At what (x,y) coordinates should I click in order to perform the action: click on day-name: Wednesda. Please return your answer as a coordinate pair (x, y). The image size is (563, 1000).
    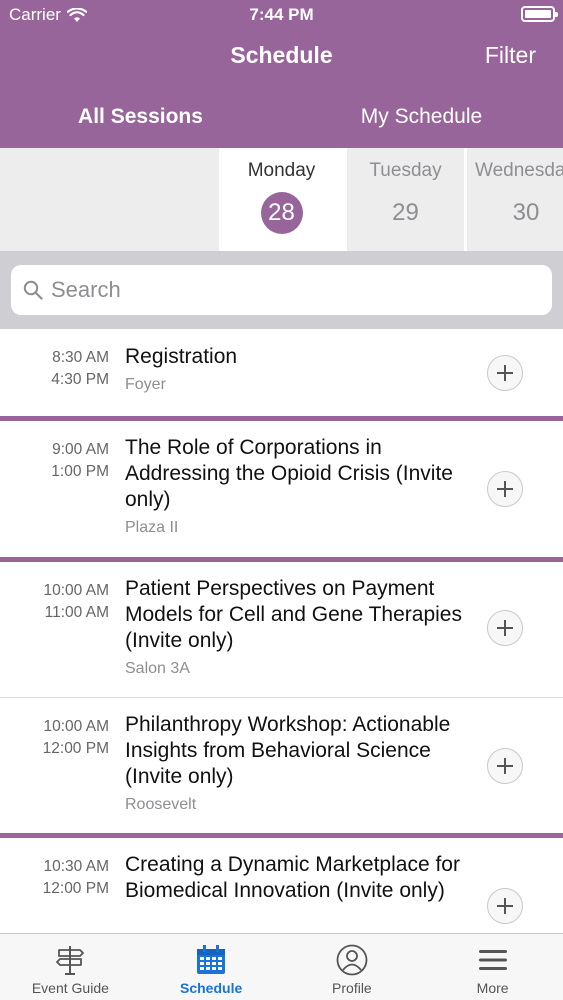
    Looking at the image, I should click on (519, 170).